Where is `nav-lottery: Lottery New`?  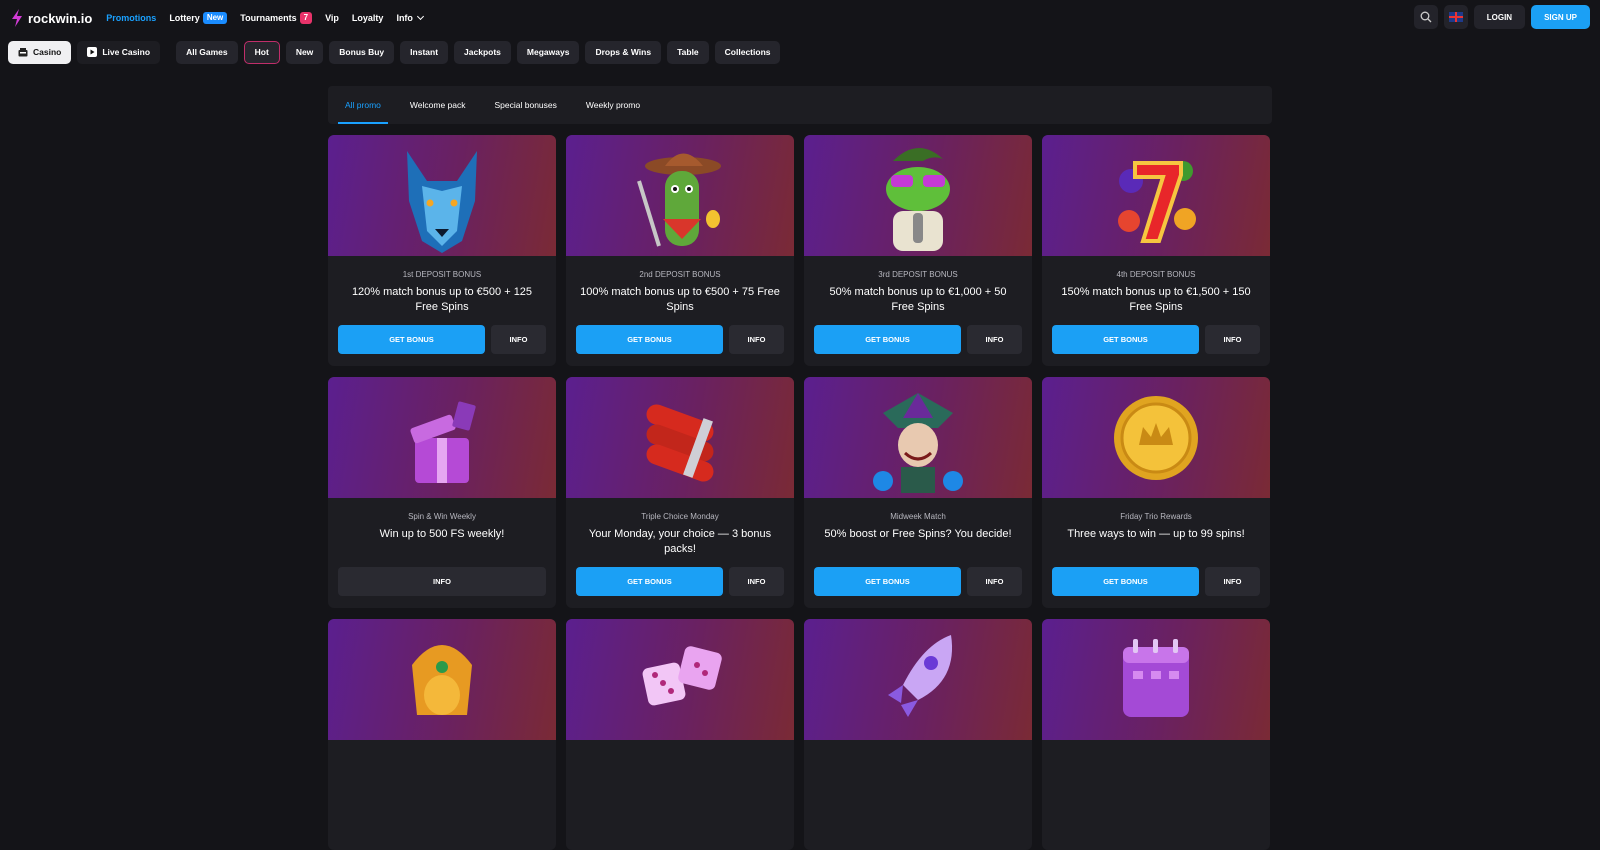 nav-lottery: Lottery New is located at coordinates (198, 18).